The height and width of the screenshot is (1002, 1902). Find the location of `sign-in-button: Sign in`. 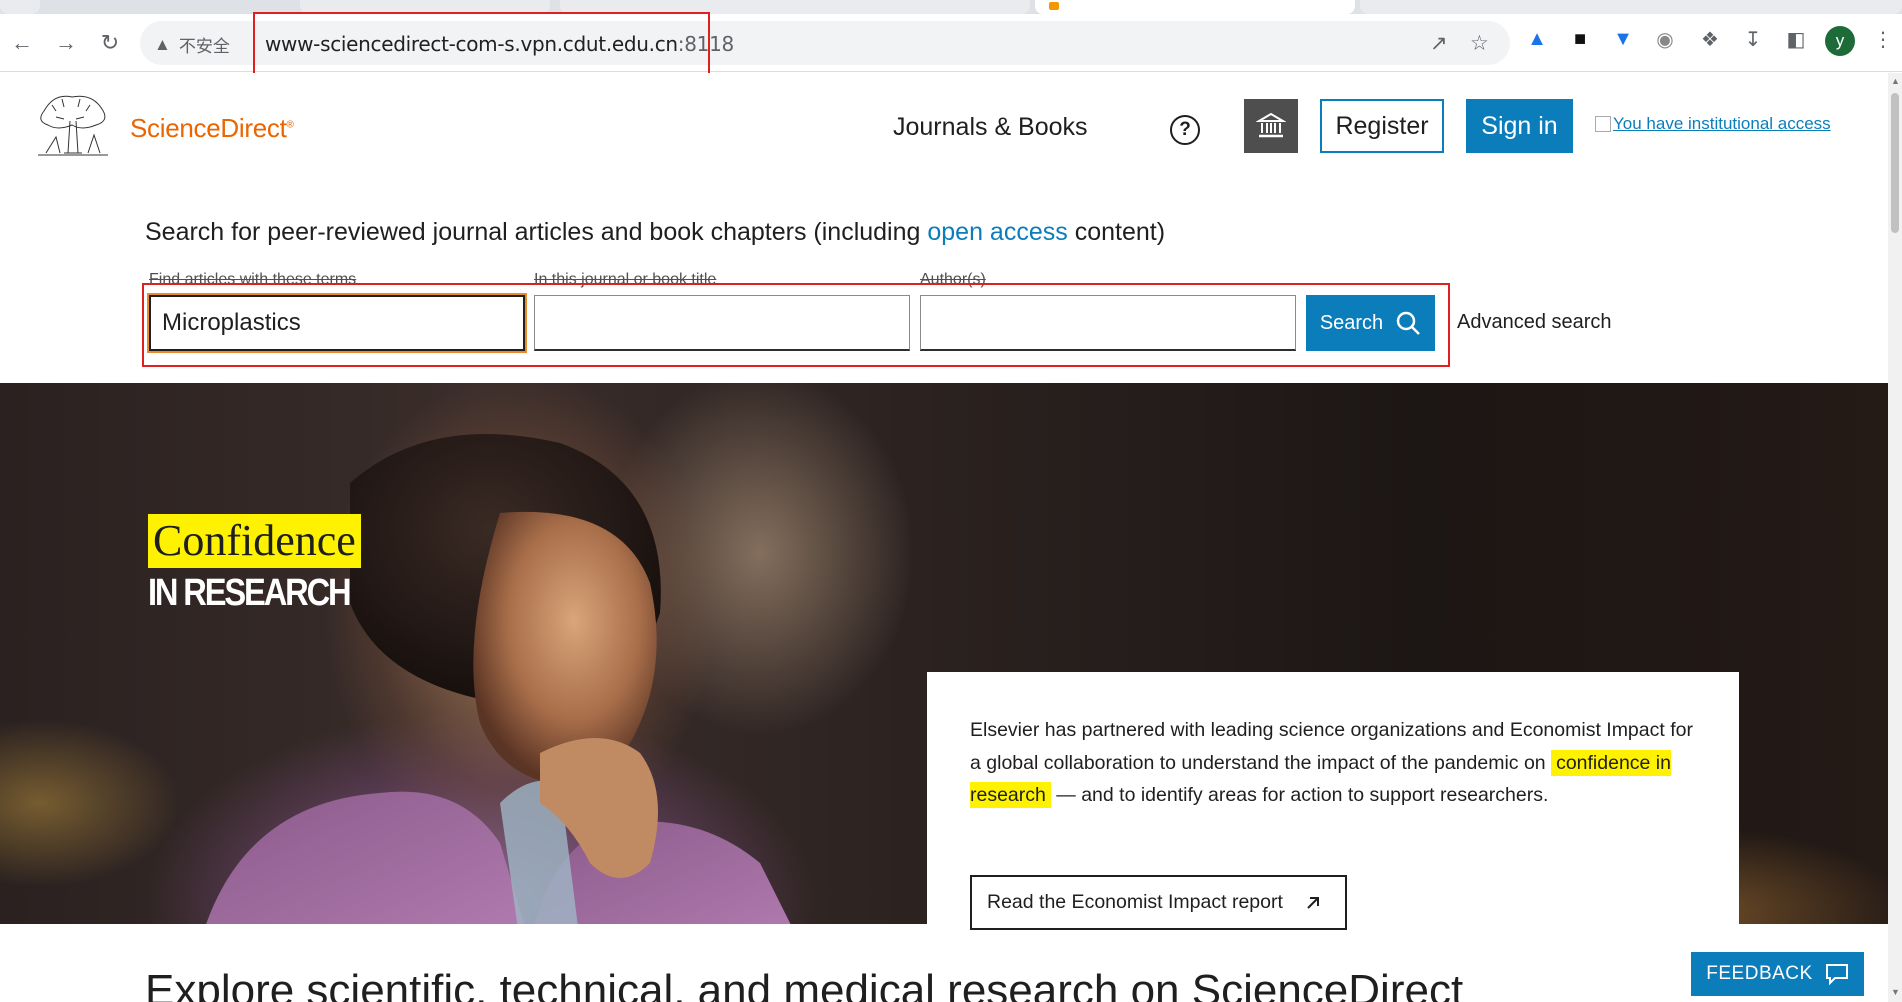

sign-in-button: Sign in is located at coordinates (1519, 126).